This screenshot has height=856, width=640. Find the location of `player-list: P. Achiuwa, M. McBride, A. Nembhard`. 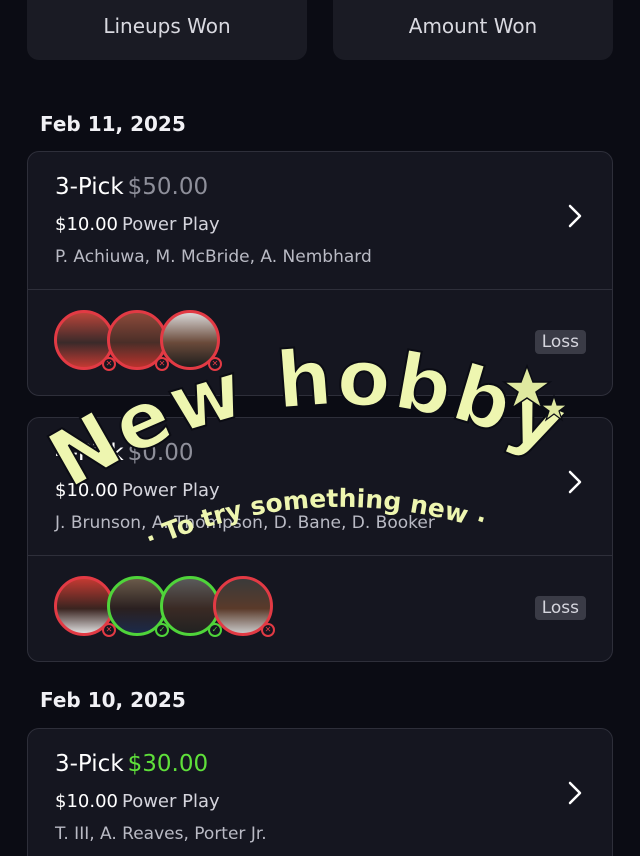

player-list: P. Achiuwa, M. McBride, A. Nembhard is located at coordinates (213, 257).